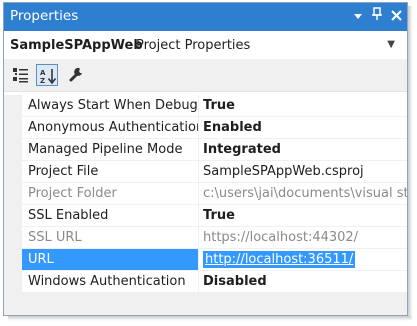 Image resolution: width=417 pixels, height=326 pixels. I want to click on property-name: Project File, so click(110, 172).